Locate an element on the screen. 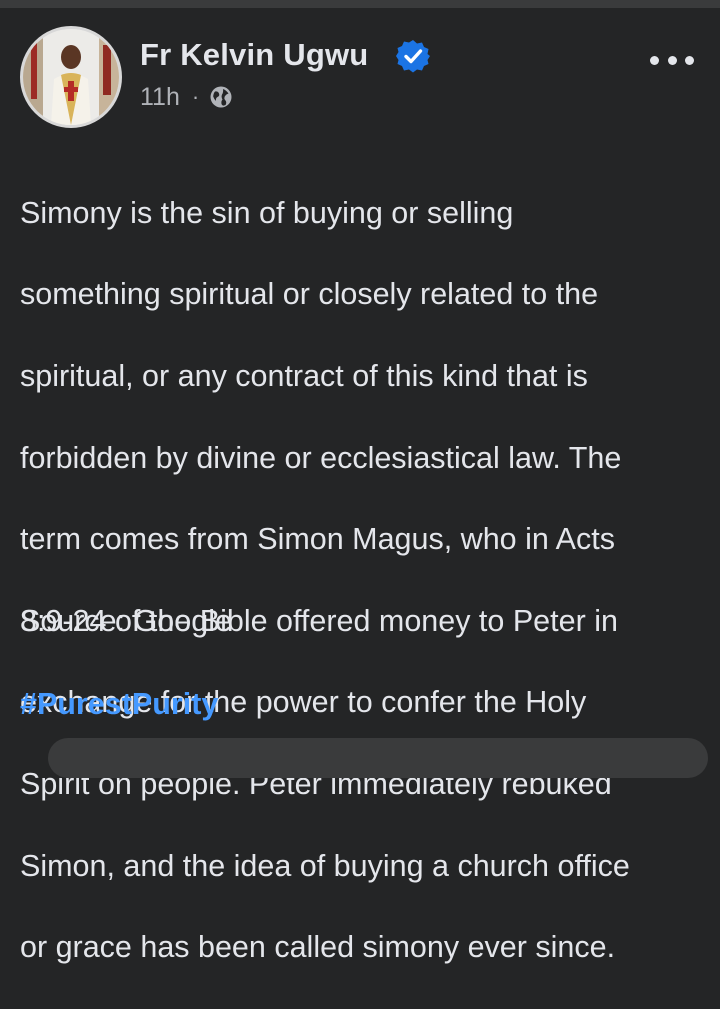 The image size is (720, 1009). verified-badge-icon is located at coordinates (413, 56).